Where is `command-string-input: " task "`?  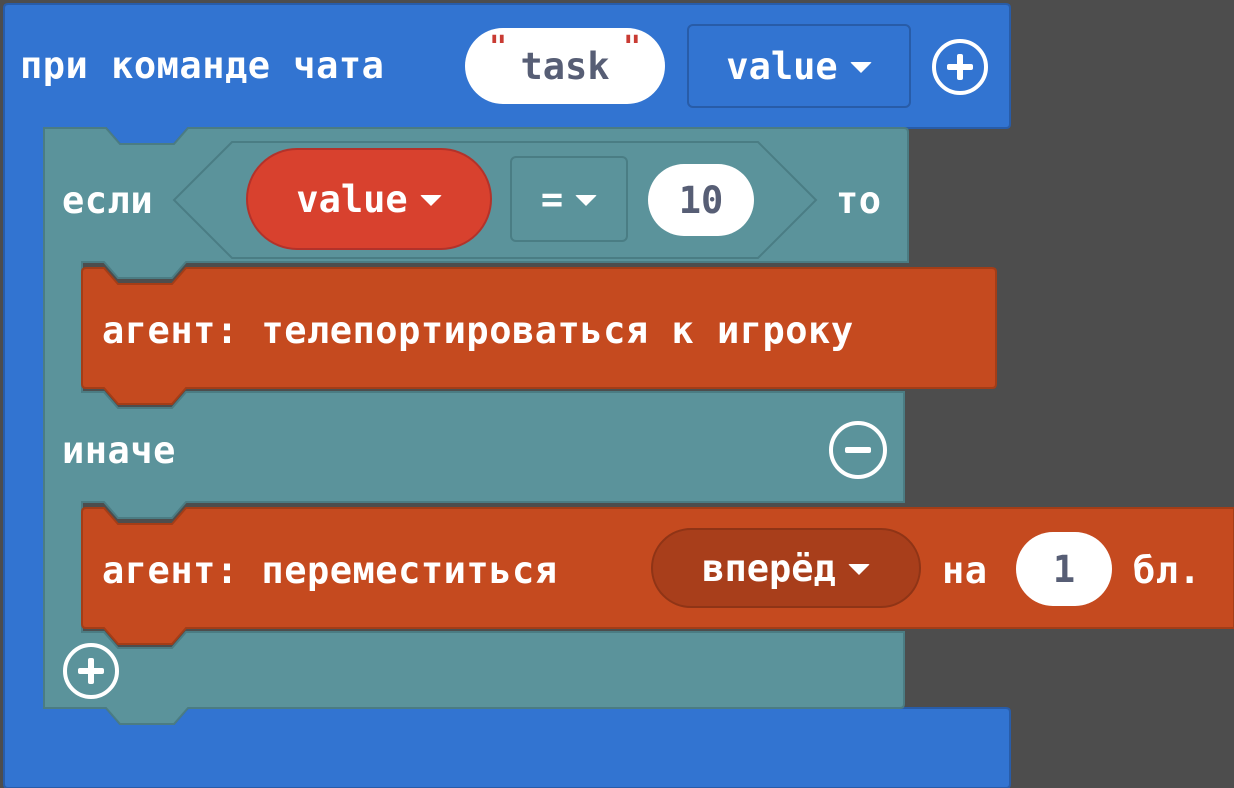 command-string-input: " task " is located at coordinates (565, 66).